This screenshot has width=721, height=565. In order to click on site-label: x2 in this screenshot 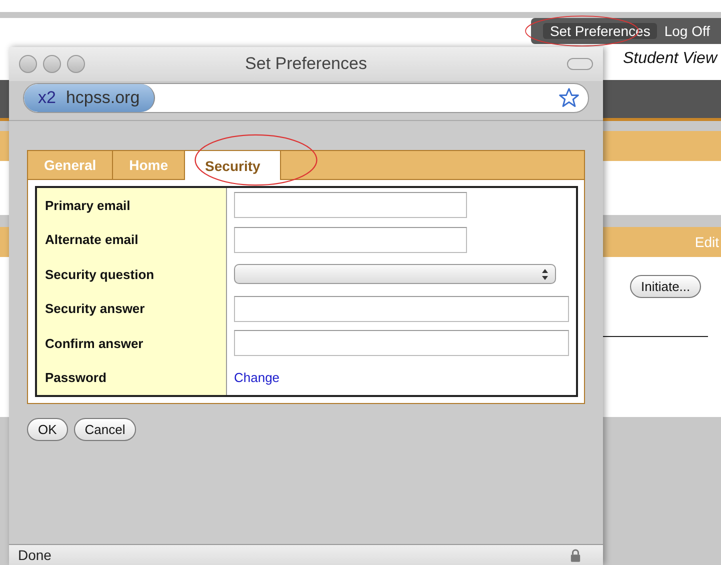, I will do `click(47, 98)`.